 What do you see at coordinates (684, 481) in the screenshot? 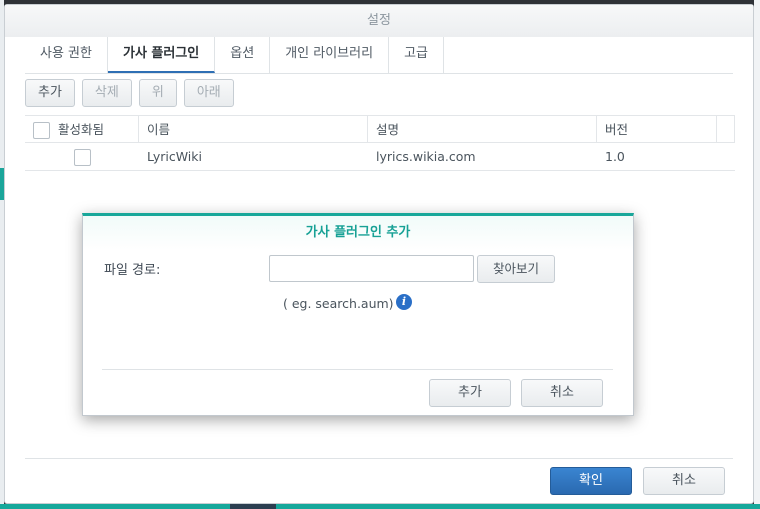
I see `cancel-button: 취소` at bounding box center [684, 481].